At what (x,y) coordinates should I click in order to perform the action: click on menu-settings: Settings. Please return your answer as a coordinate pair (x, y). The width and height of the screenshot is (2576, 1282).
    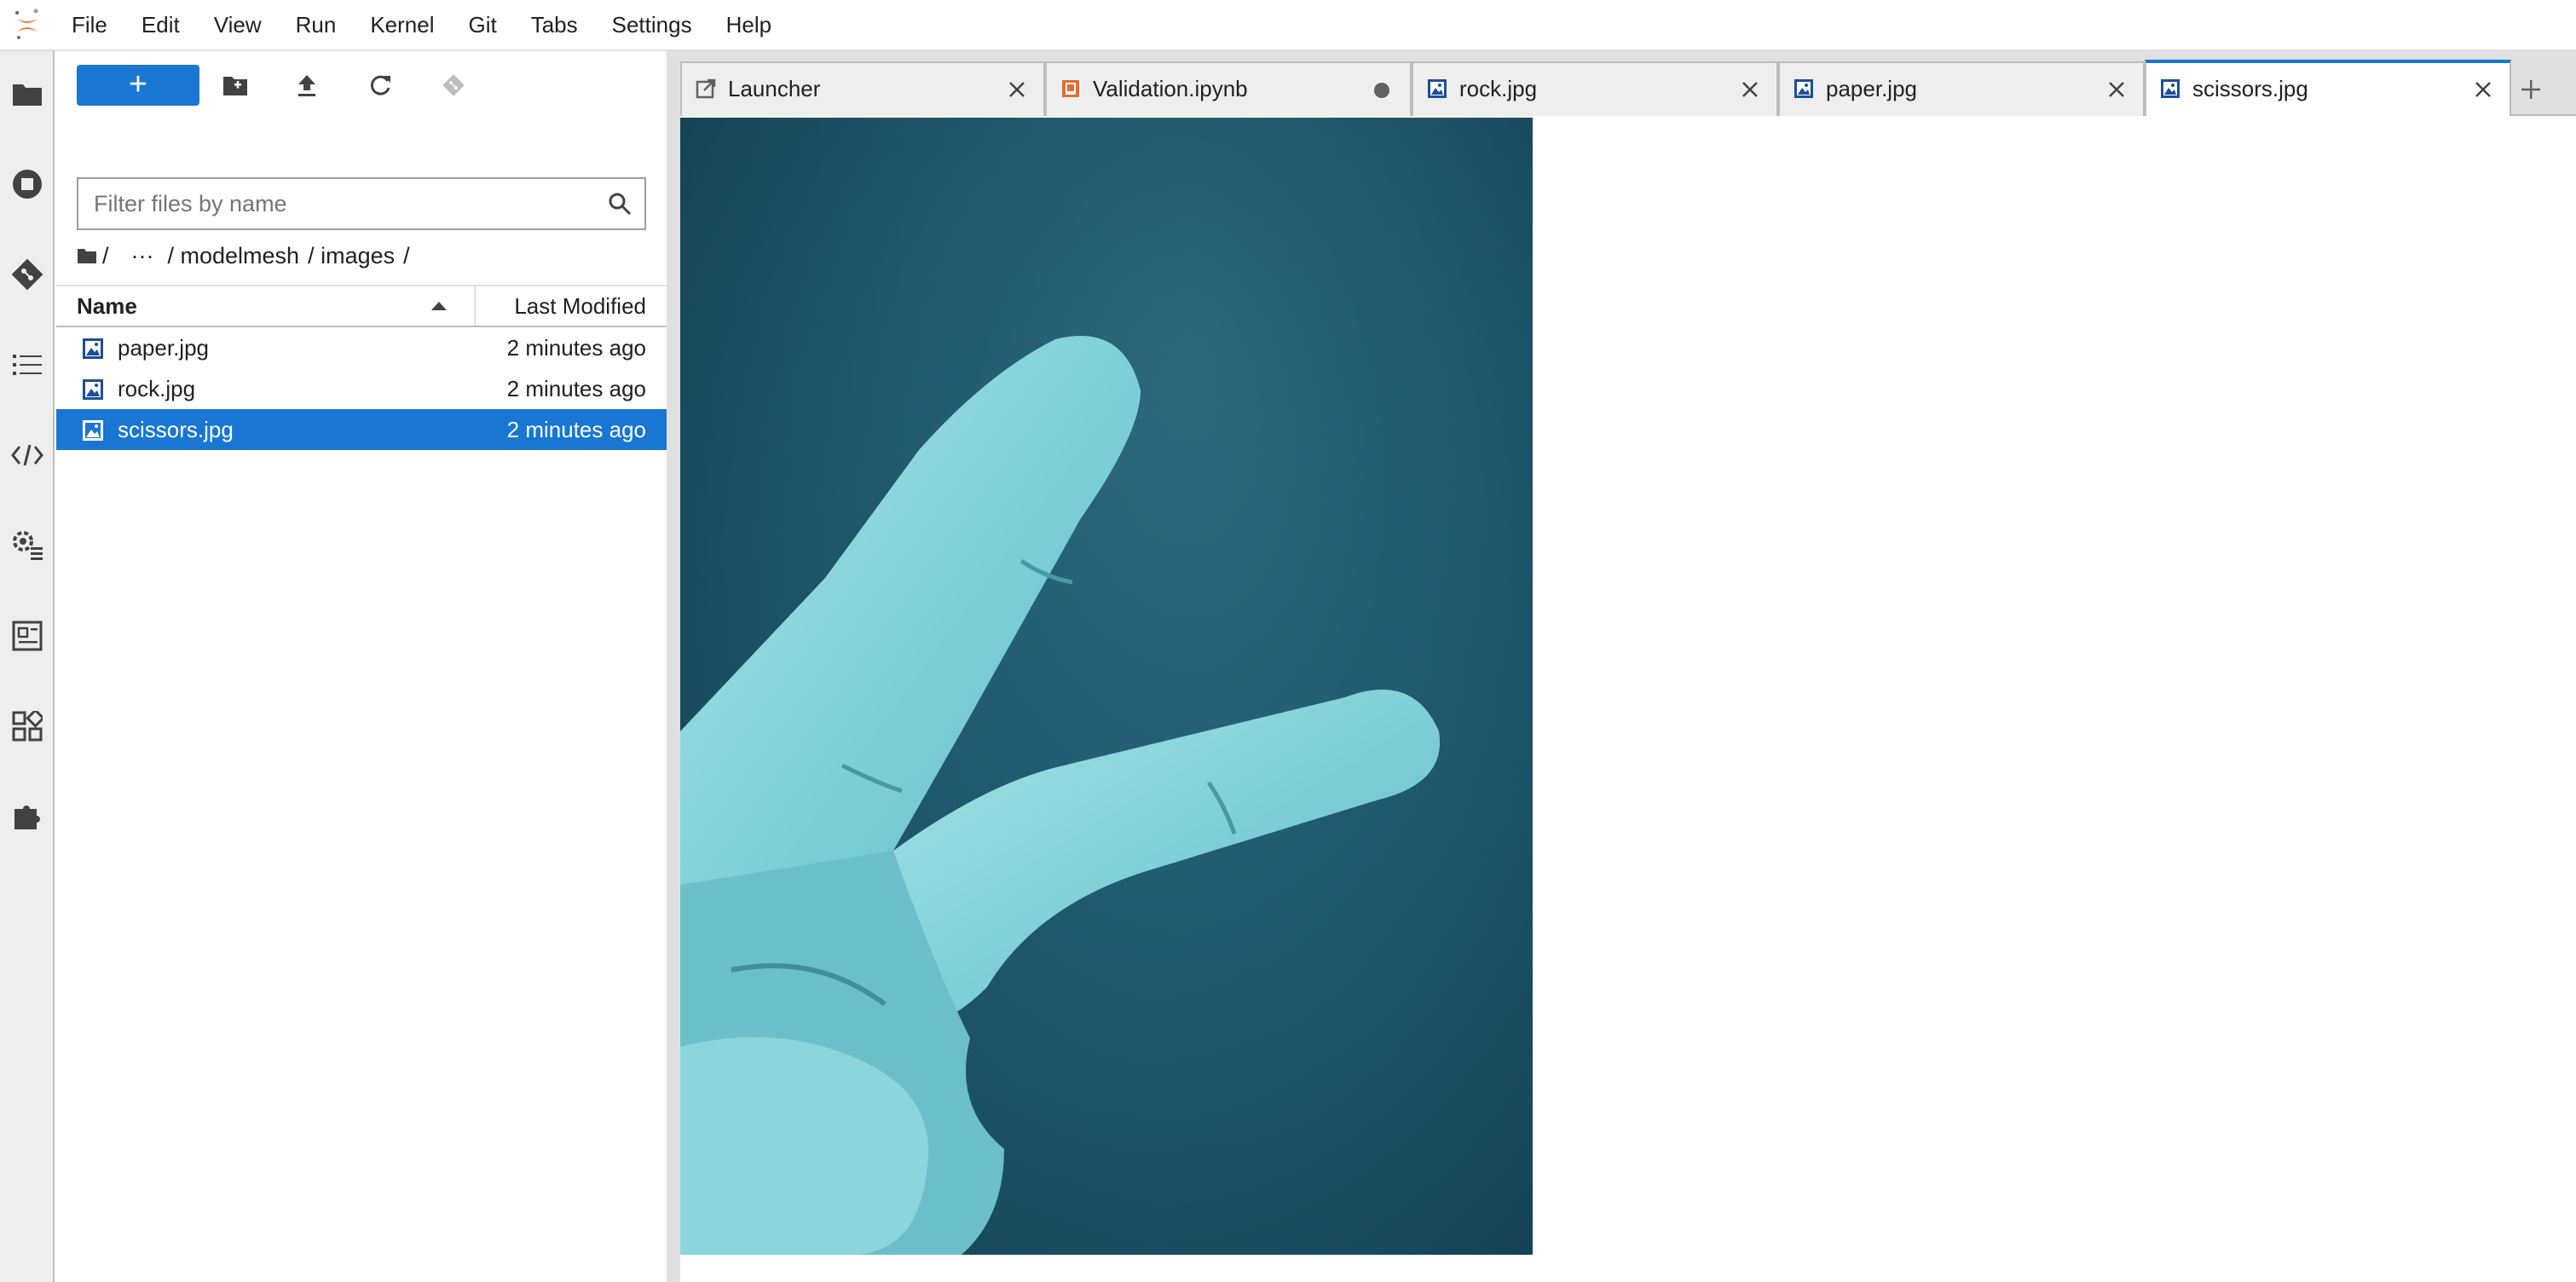
    Looking at the image, I should click on (652, 25).